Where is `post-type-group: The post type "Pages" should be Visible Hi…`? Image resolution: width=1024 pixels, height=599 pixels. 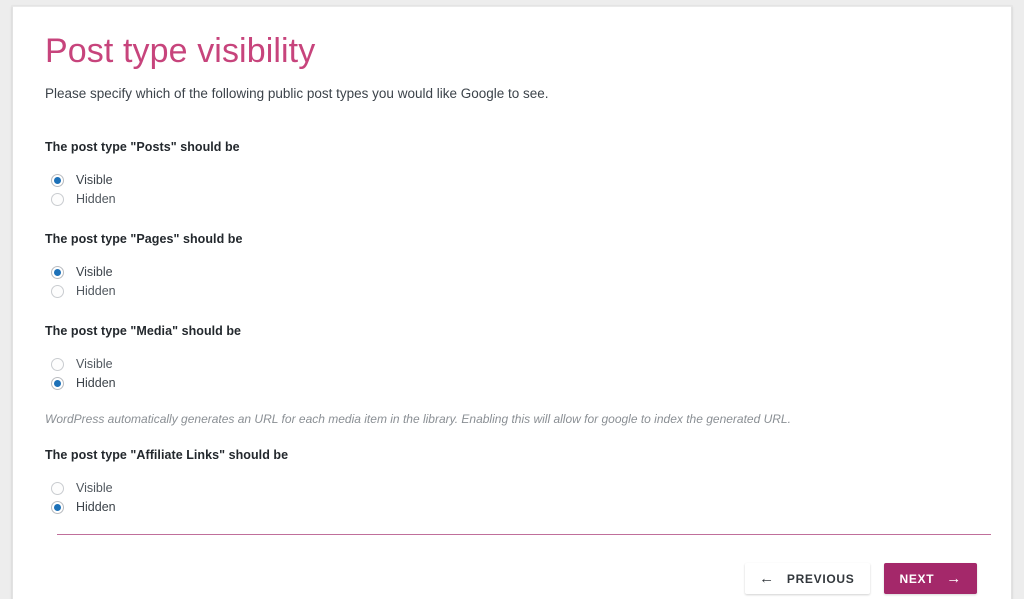
post-type-group: The post type "Pages" should be Visible Hi… is located at coordinates (518, 266).